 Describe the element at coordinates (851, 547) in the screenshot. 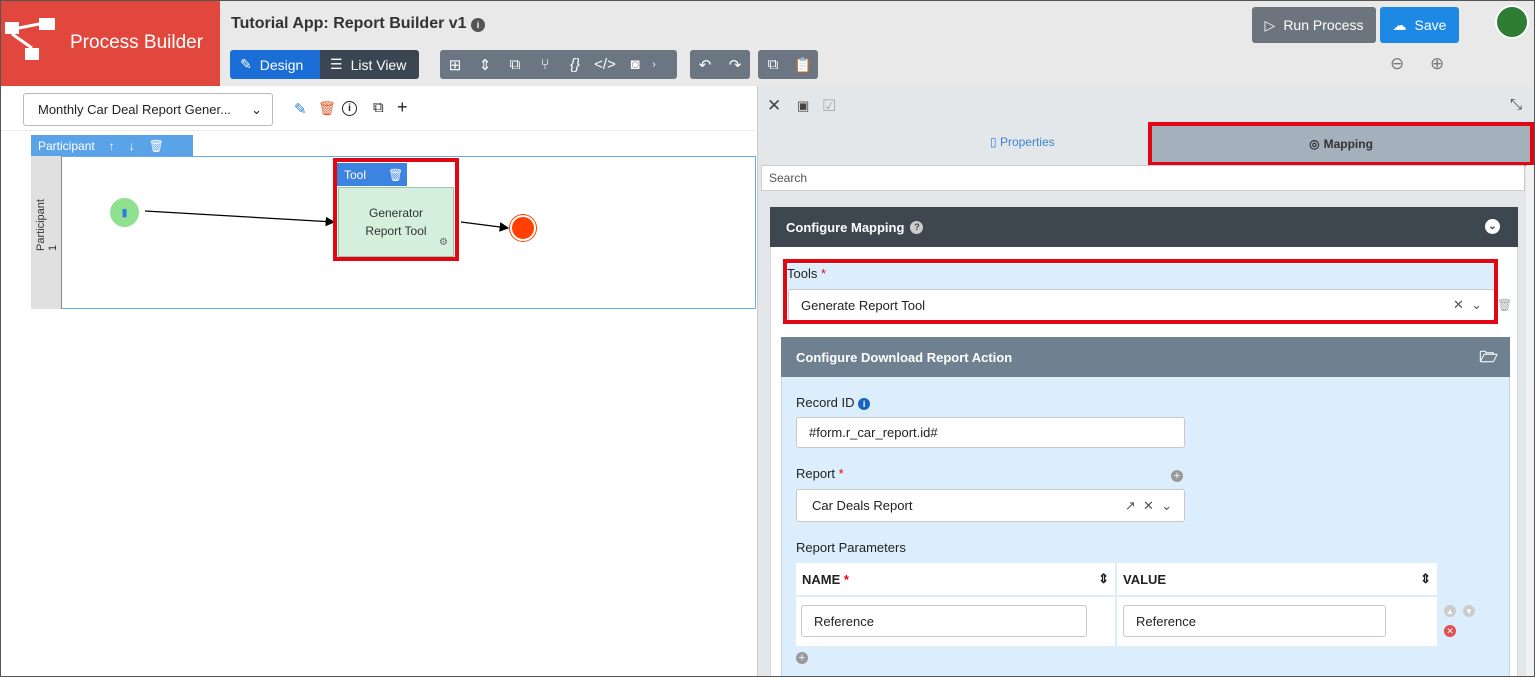

I see `report-parameters-label: Report Parameters` at that location.